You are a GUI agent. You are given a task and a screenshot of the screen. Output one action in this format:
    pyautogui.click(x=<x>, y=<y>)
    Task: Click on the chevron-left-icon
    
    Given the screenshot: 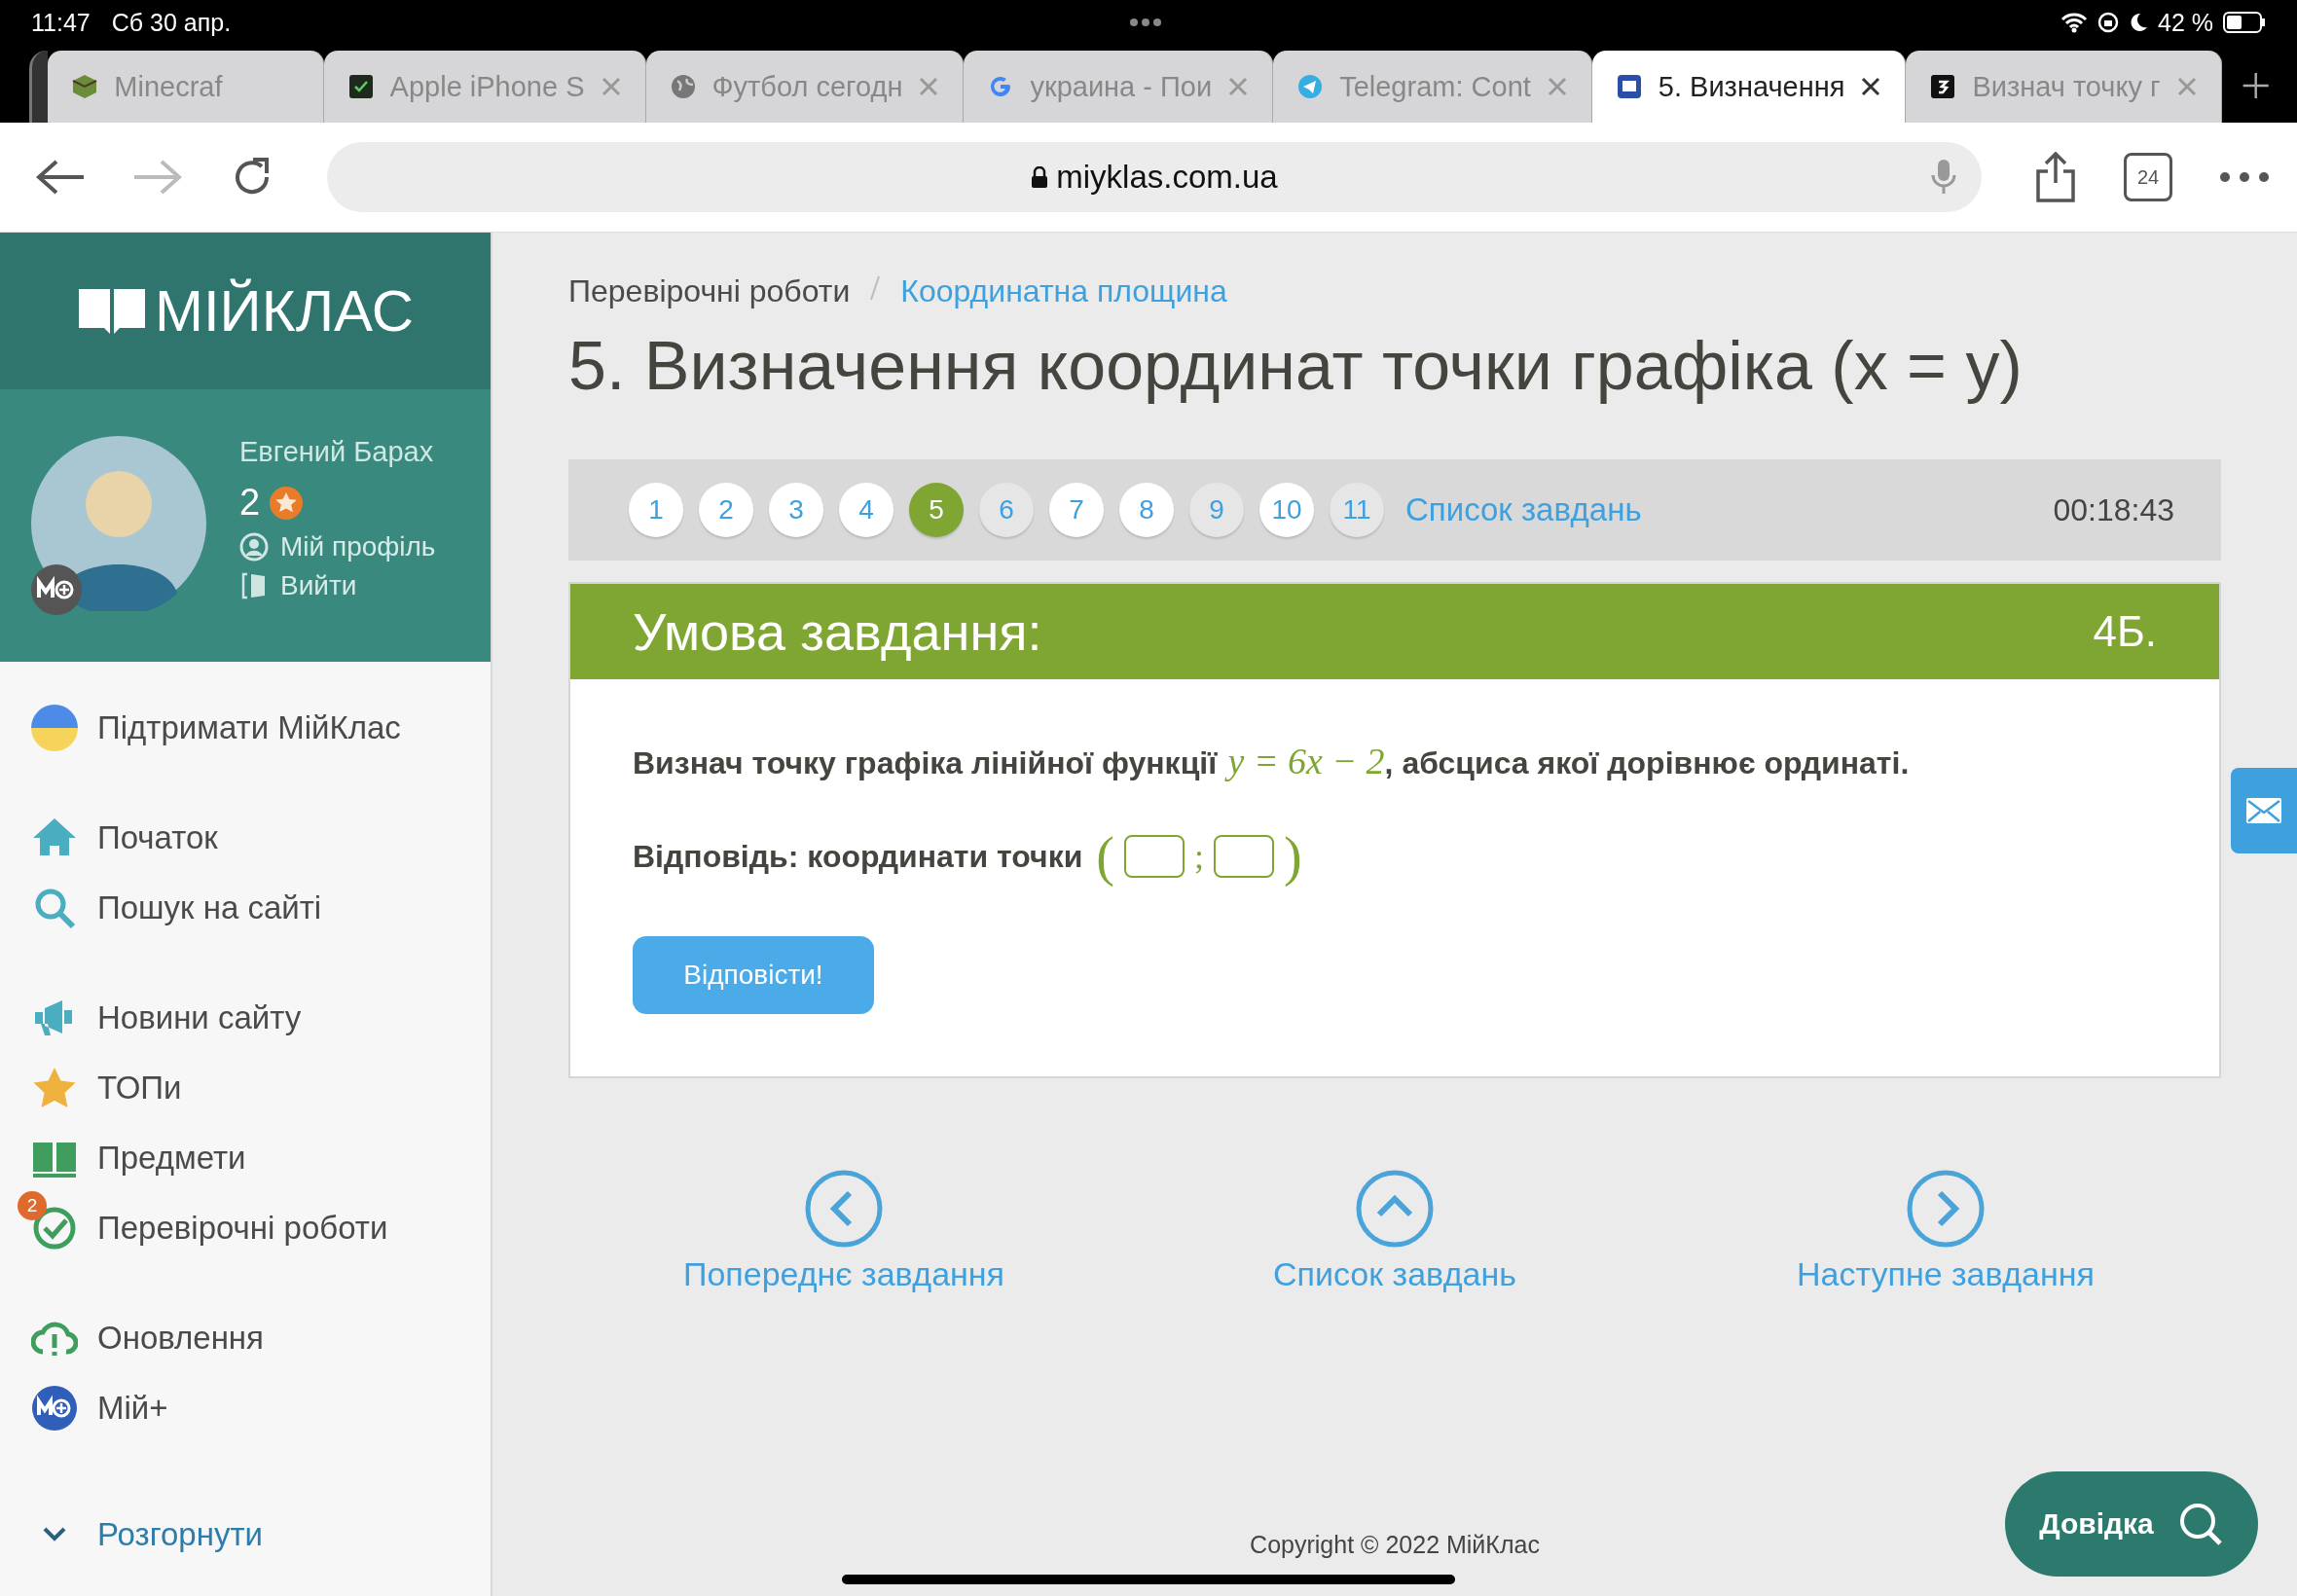 What is the action you would take?
    pyautogui.click(x=844, y=1209)
    